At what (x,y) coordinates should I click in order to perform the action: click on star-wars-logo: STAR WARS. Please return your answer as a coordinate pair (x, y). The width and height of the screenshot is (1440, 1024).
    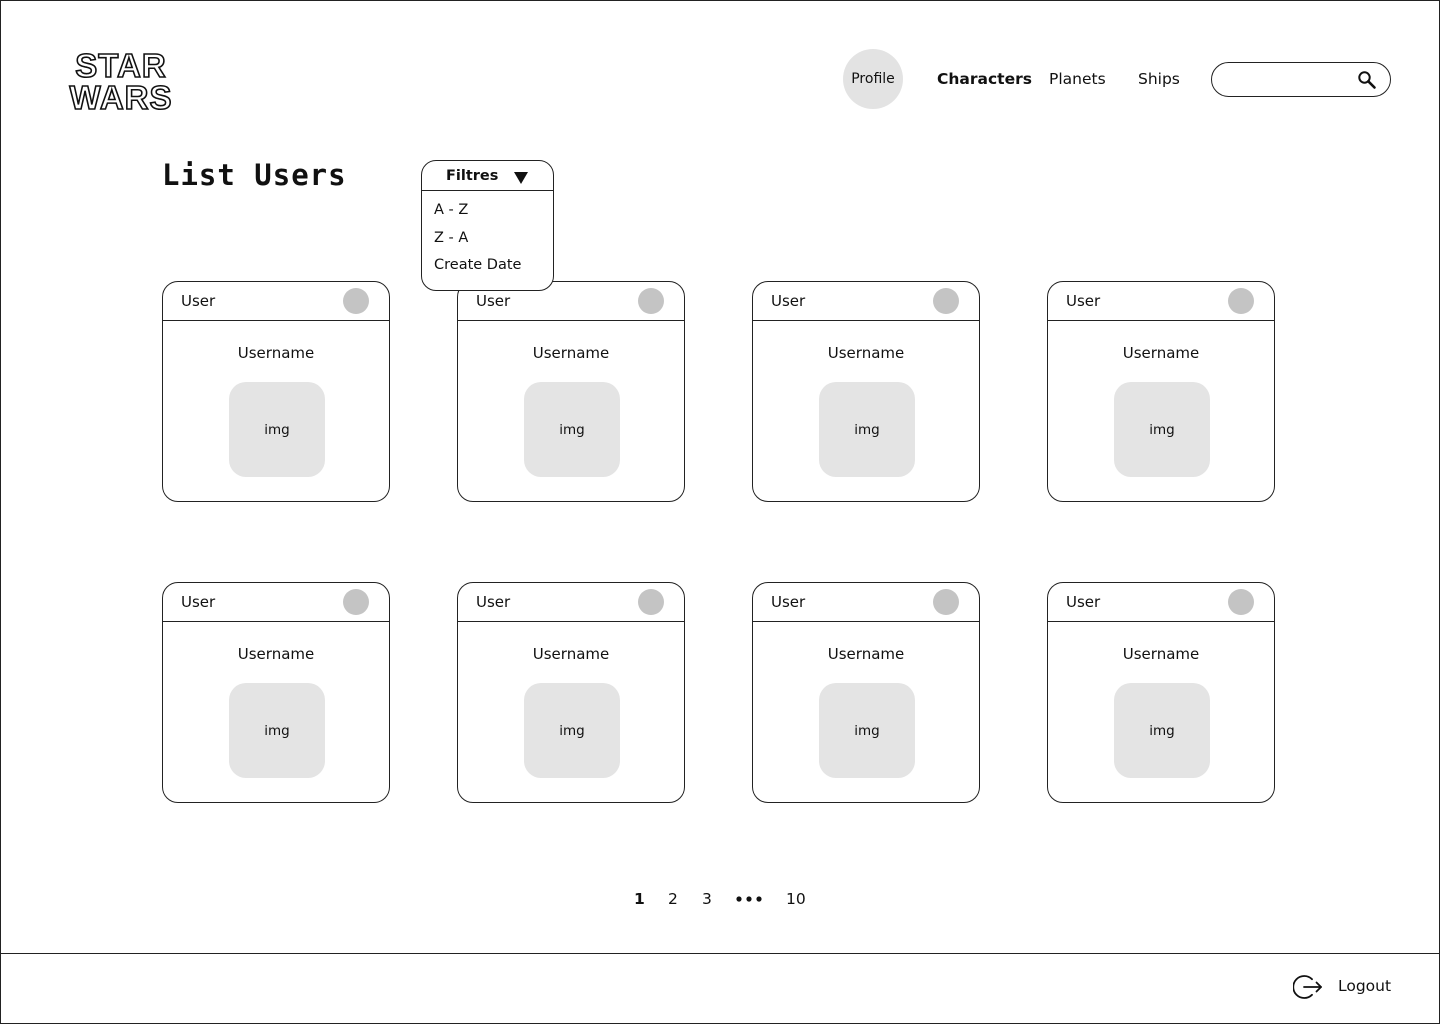
    Looking at the image, I should click on (121, 80).